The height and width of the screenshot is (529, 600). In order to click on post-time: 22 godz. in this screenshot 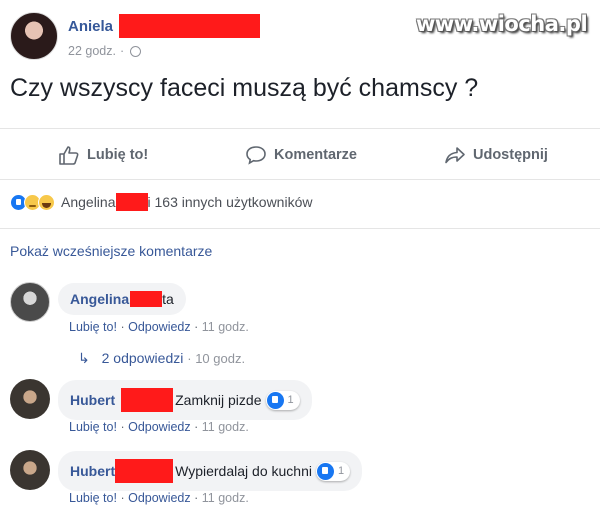, I will do `click(92, 51)`.